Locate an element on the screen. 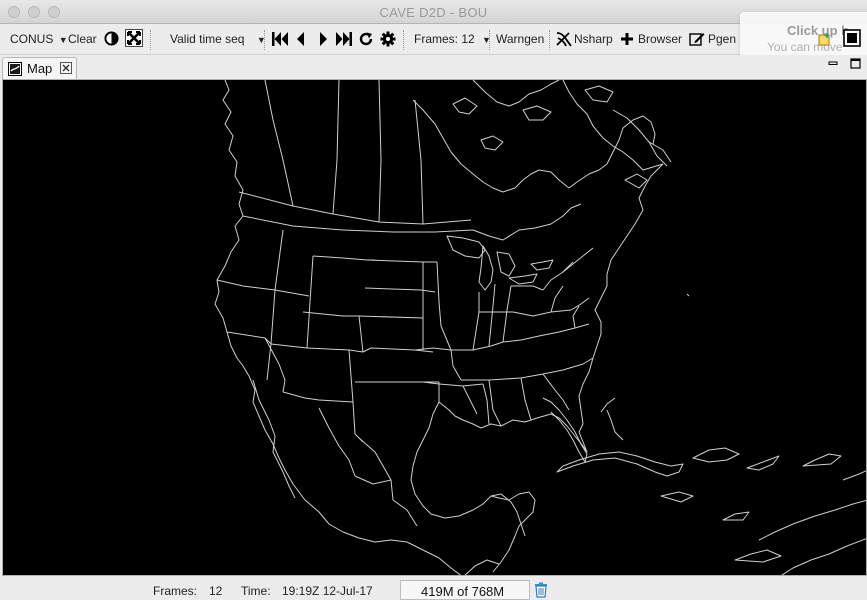 This screenshot has height=600, width=867. map-tab-icon is located at coordinates (15, 70).